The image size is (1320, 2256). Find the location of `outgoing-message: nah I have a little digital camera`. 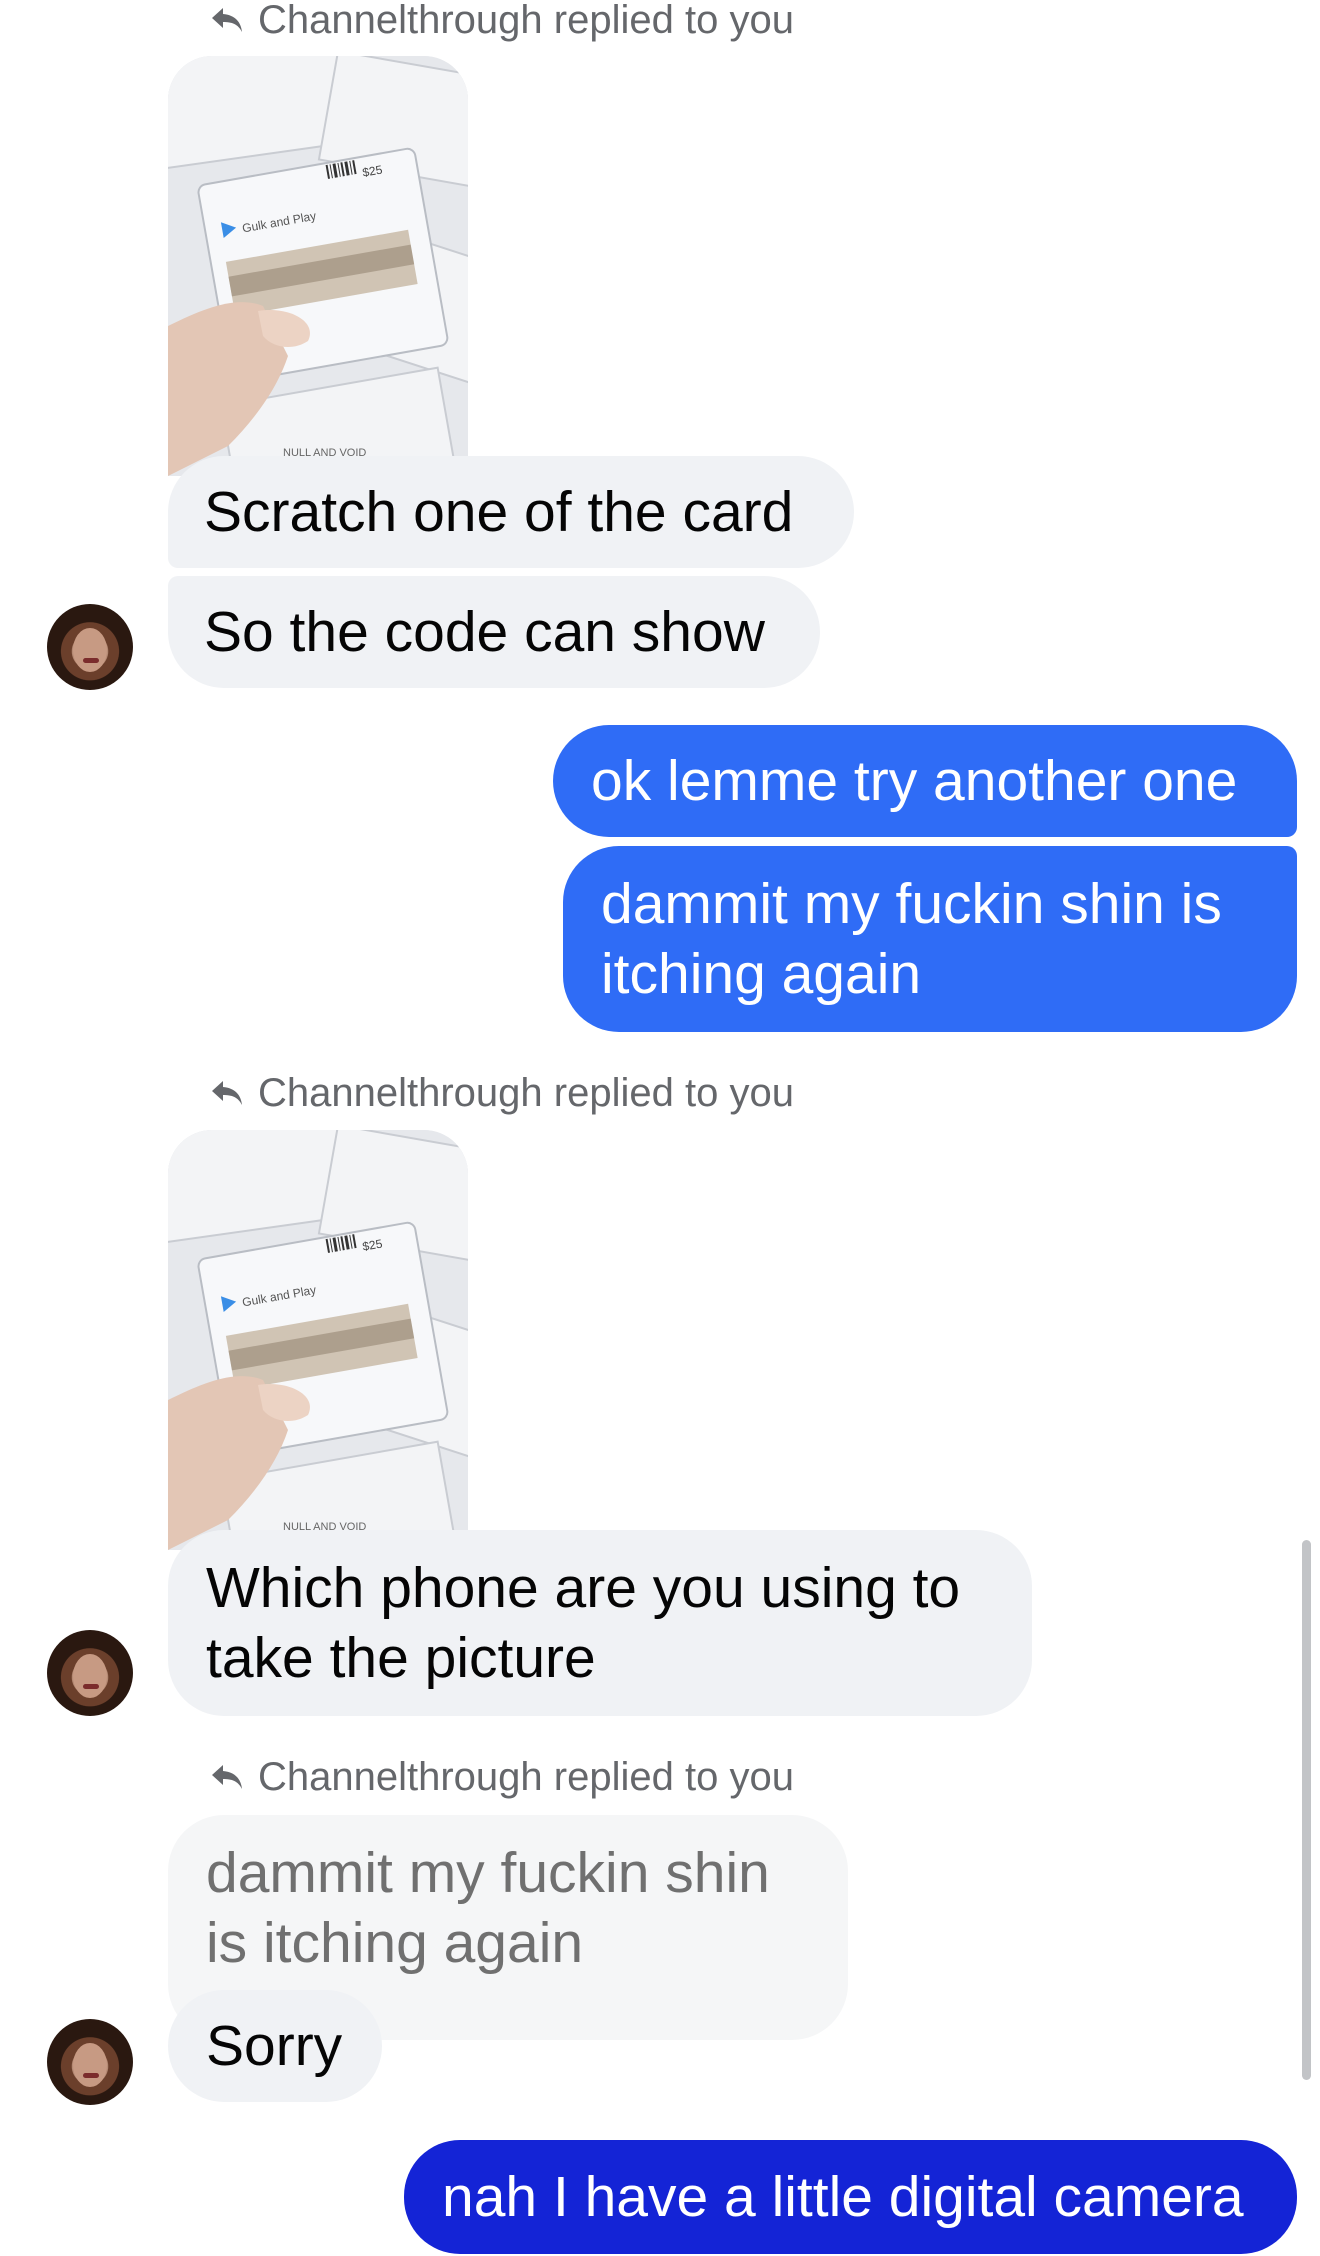

outgoing-message: nah I have a little digital camera is located at coordinates (850, 2197).